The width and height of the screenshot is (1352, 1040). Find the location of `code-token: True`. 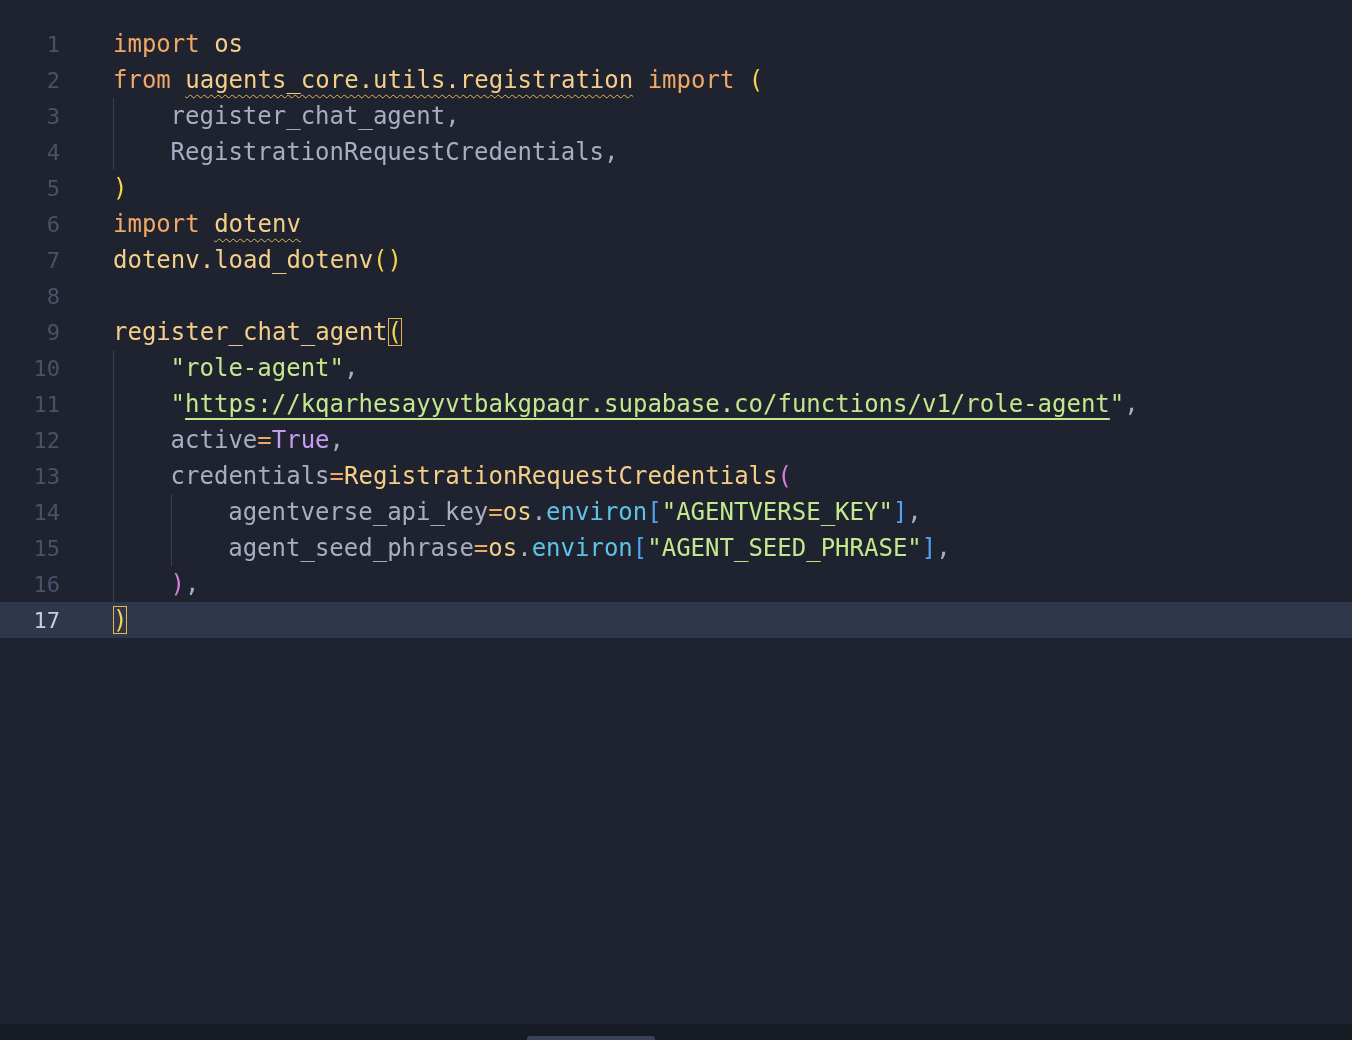

code-token: True is located at coordinates (300, 440).